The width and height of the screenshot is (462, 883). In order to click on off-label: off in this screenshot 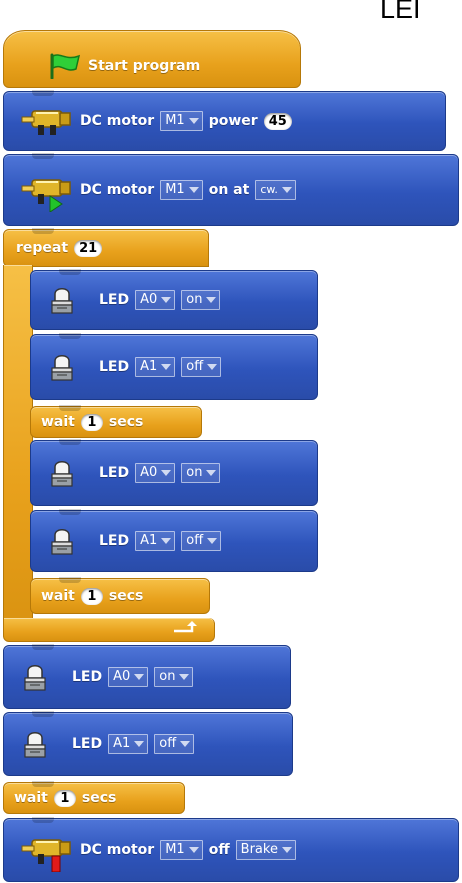, I will do `click(219, 850)`.